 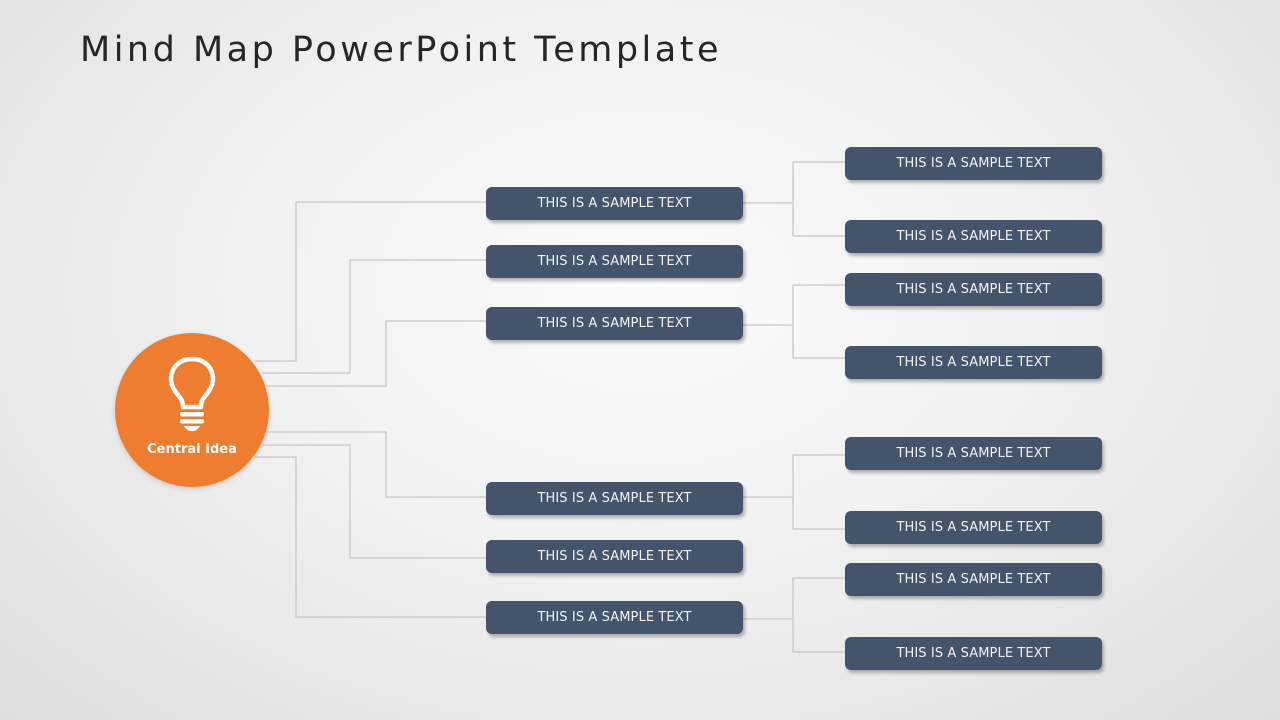 What do you see at coordinates (614, 323) in the screenshot?
I see `branch-node-2: THIS IS A SAMPLE TEXT` at bounding box center [614, 323].